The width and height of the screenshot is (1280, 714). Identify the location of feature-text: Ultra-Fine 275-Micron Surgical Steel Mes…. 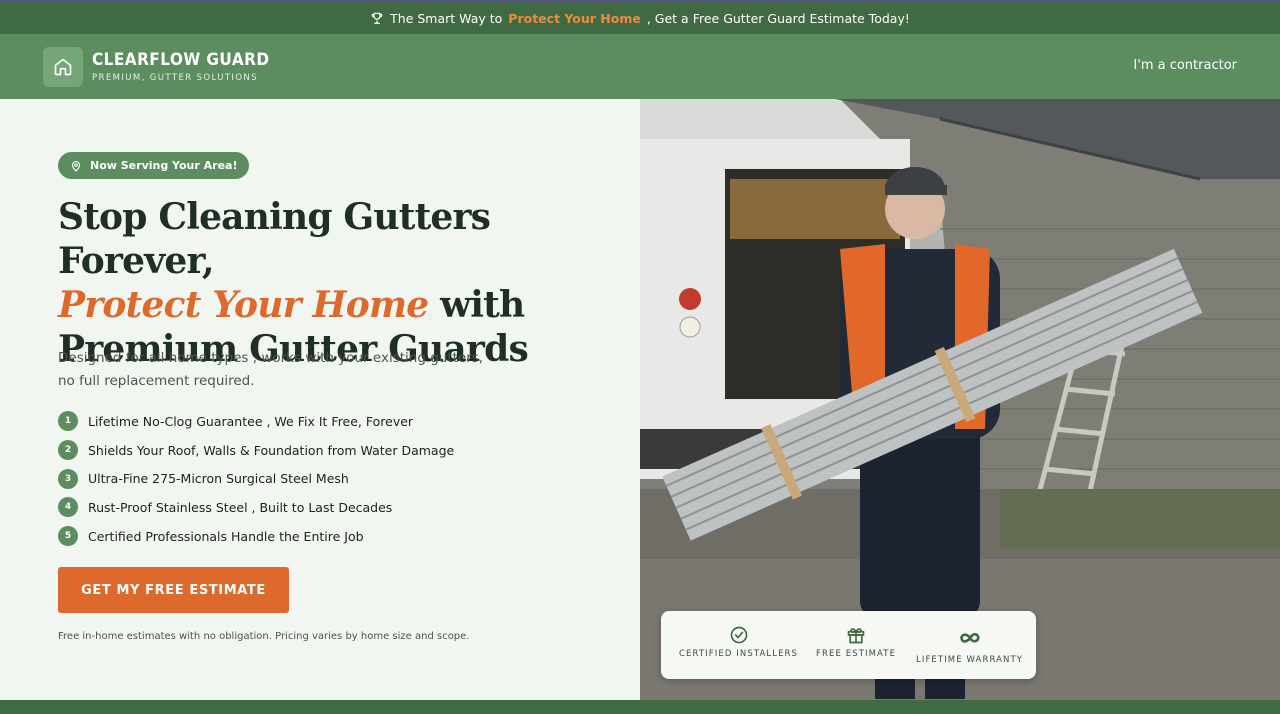
(218, 479).